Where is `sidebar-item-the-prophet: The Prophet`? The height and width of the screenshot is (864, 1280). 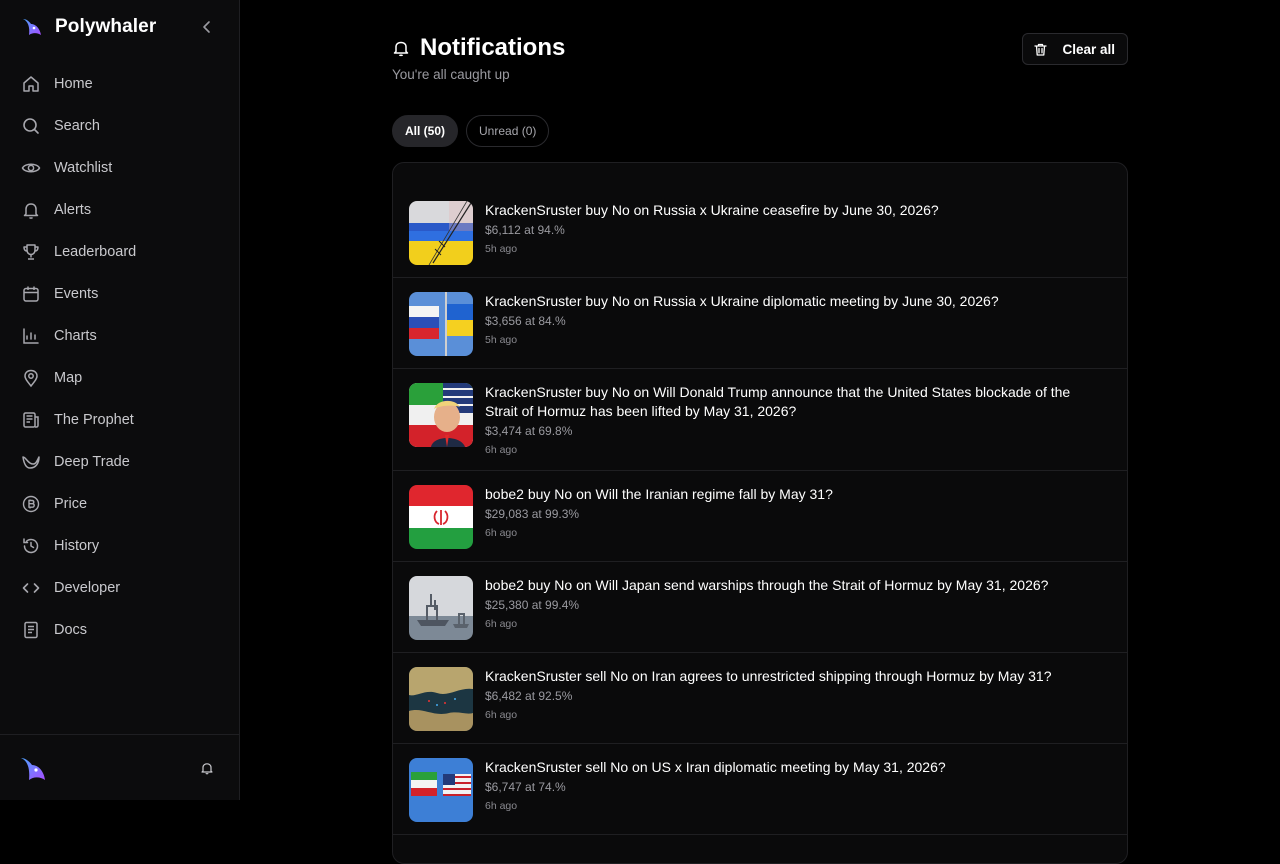
sidebar-item-the-prophet: The Prophet is located at coordinates (119, 420).